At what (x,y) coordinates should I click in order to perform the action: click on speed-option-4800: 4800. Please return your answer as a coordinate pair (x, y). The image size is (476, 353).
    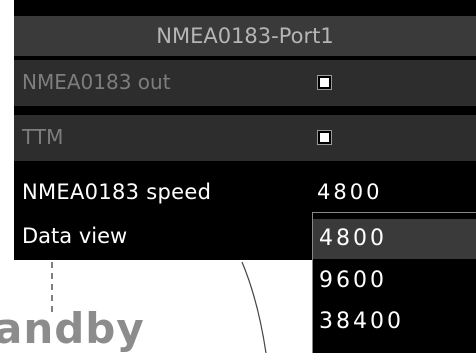
    Looking at the image, I should click on (394, 239).